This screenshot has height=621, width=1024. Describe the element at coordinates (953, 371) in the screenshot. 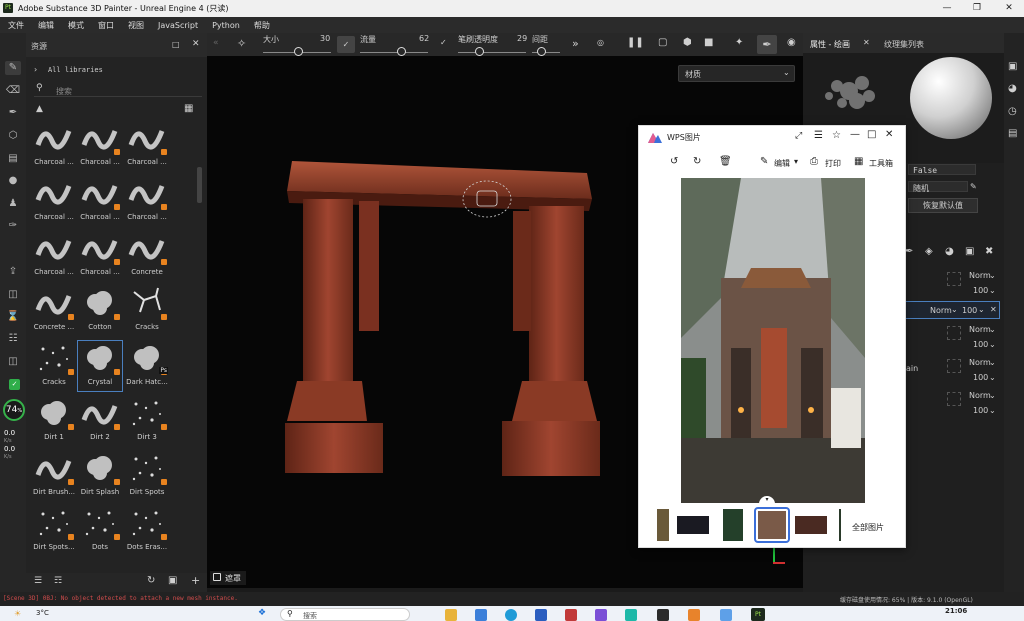

I see `layer-row-4: ain Norm ⌄ 100 ⌄` at that location.